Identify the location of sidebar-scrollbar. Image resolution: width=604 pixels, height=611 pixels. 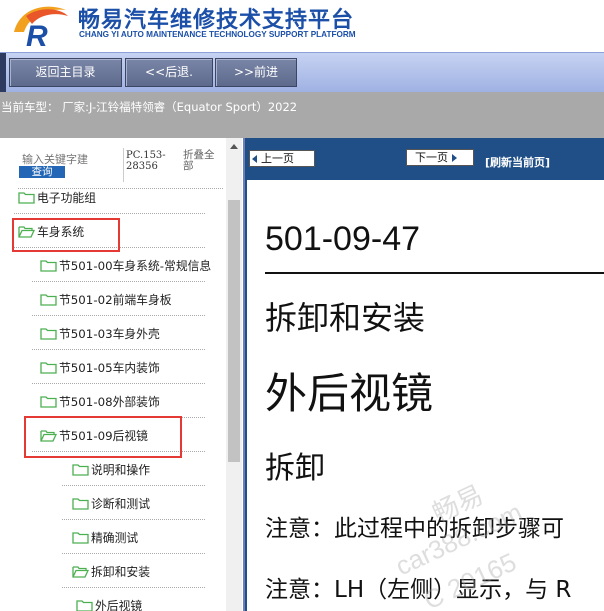
(234, 374).